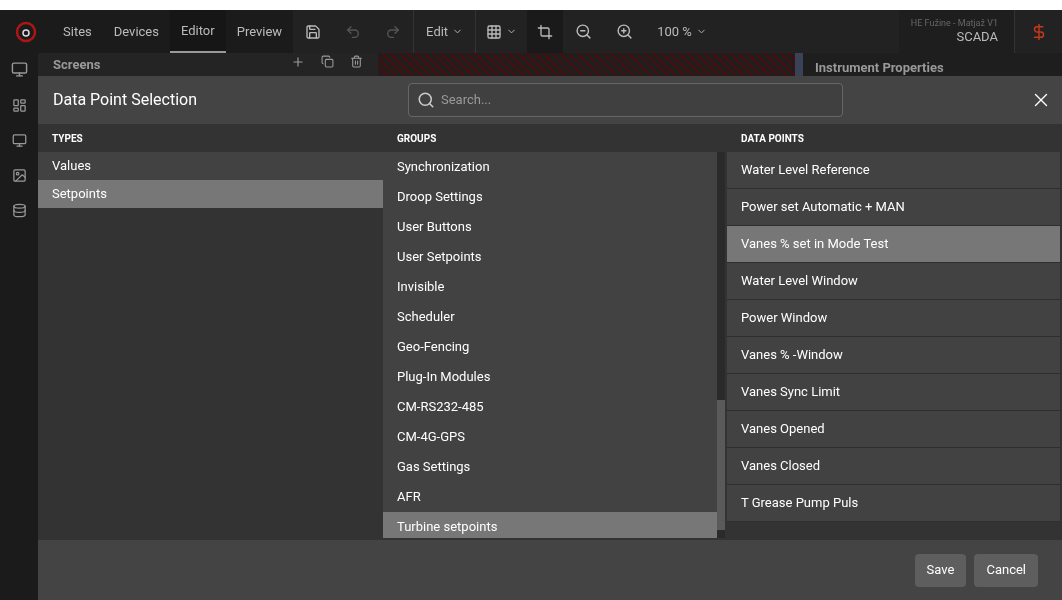 This screenshot has width=1062, height=600. I want to click on zoom-out-icon, so click(584, 31).